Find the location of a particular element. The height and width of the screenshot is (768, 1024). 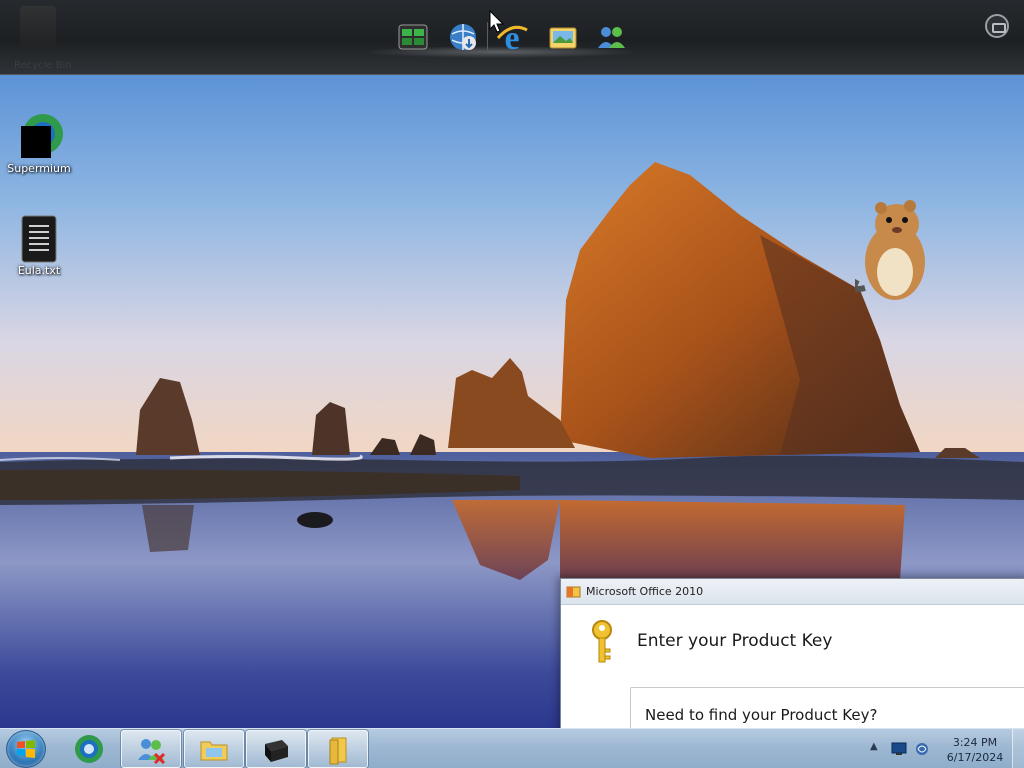

dock-separator is located at coordinates (487, 36).